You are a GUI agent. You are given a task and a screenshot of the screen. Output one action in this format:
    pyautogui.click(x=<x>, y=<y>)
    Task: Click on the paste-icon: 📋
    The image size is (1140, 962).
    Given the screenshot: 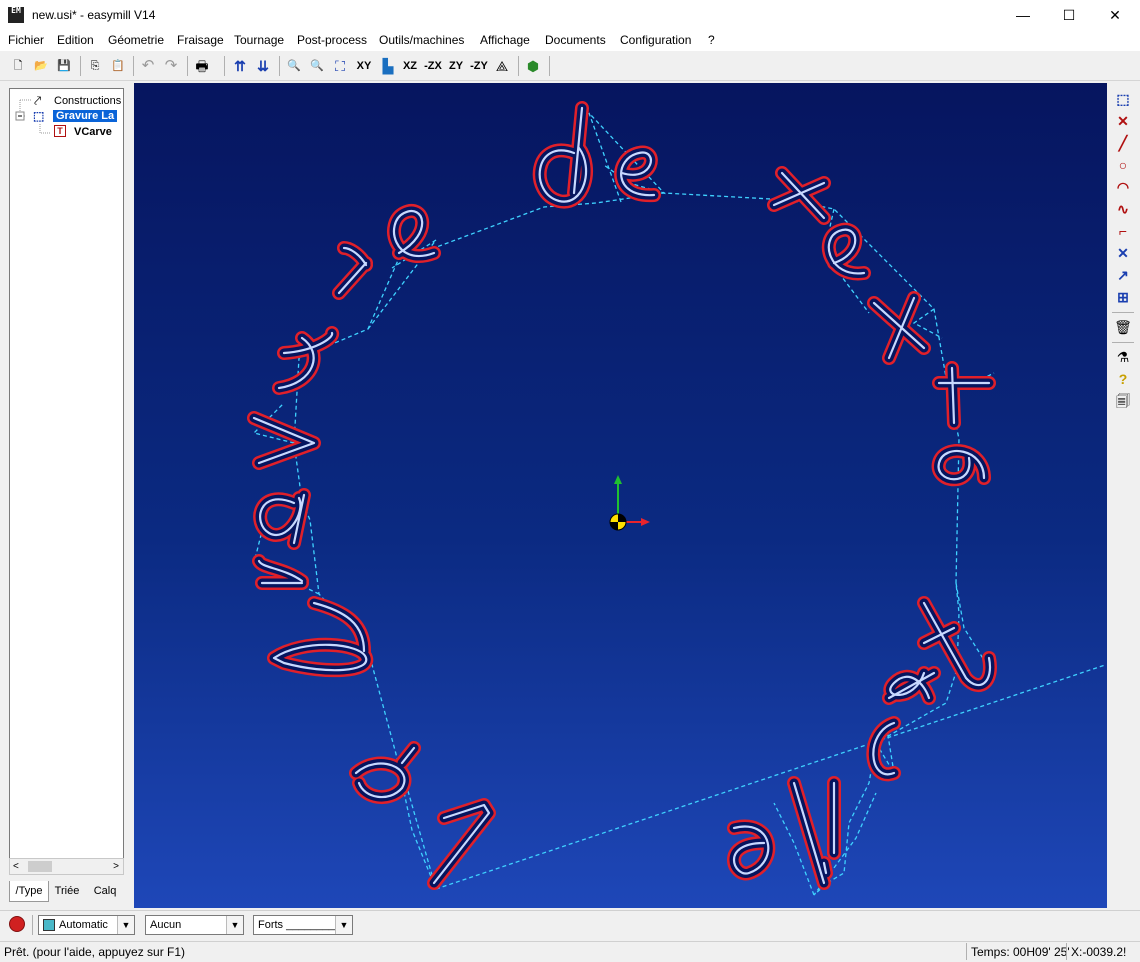 What is the action you would take?
    pyautogui.click(x=118, y=66)
    